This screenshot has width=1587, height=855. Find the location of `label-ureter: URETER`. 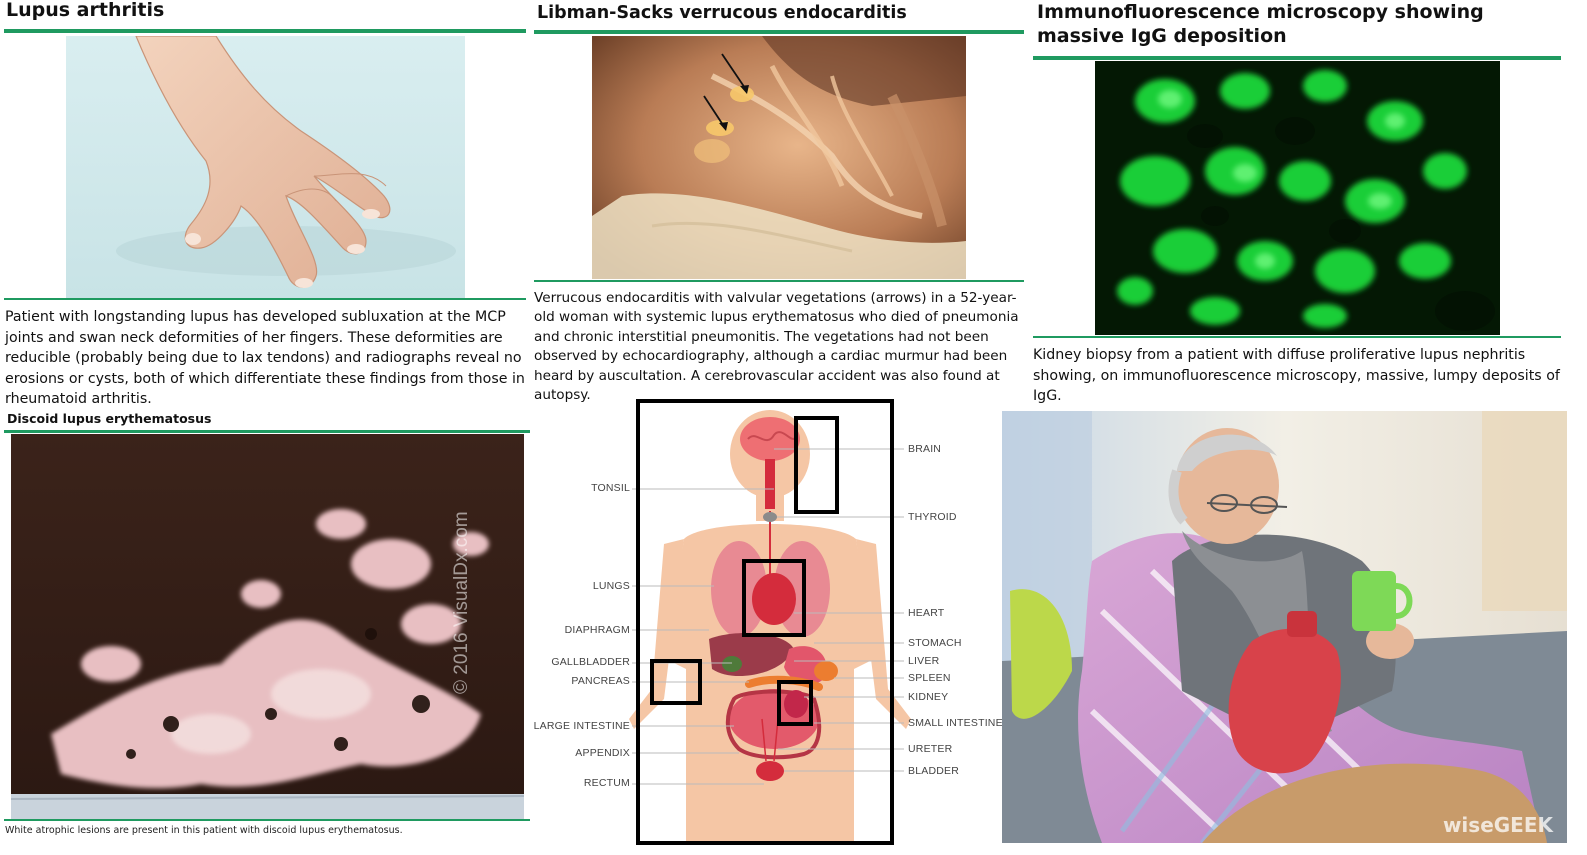

label-ureter: URETER is located at coordinates (930, 749).